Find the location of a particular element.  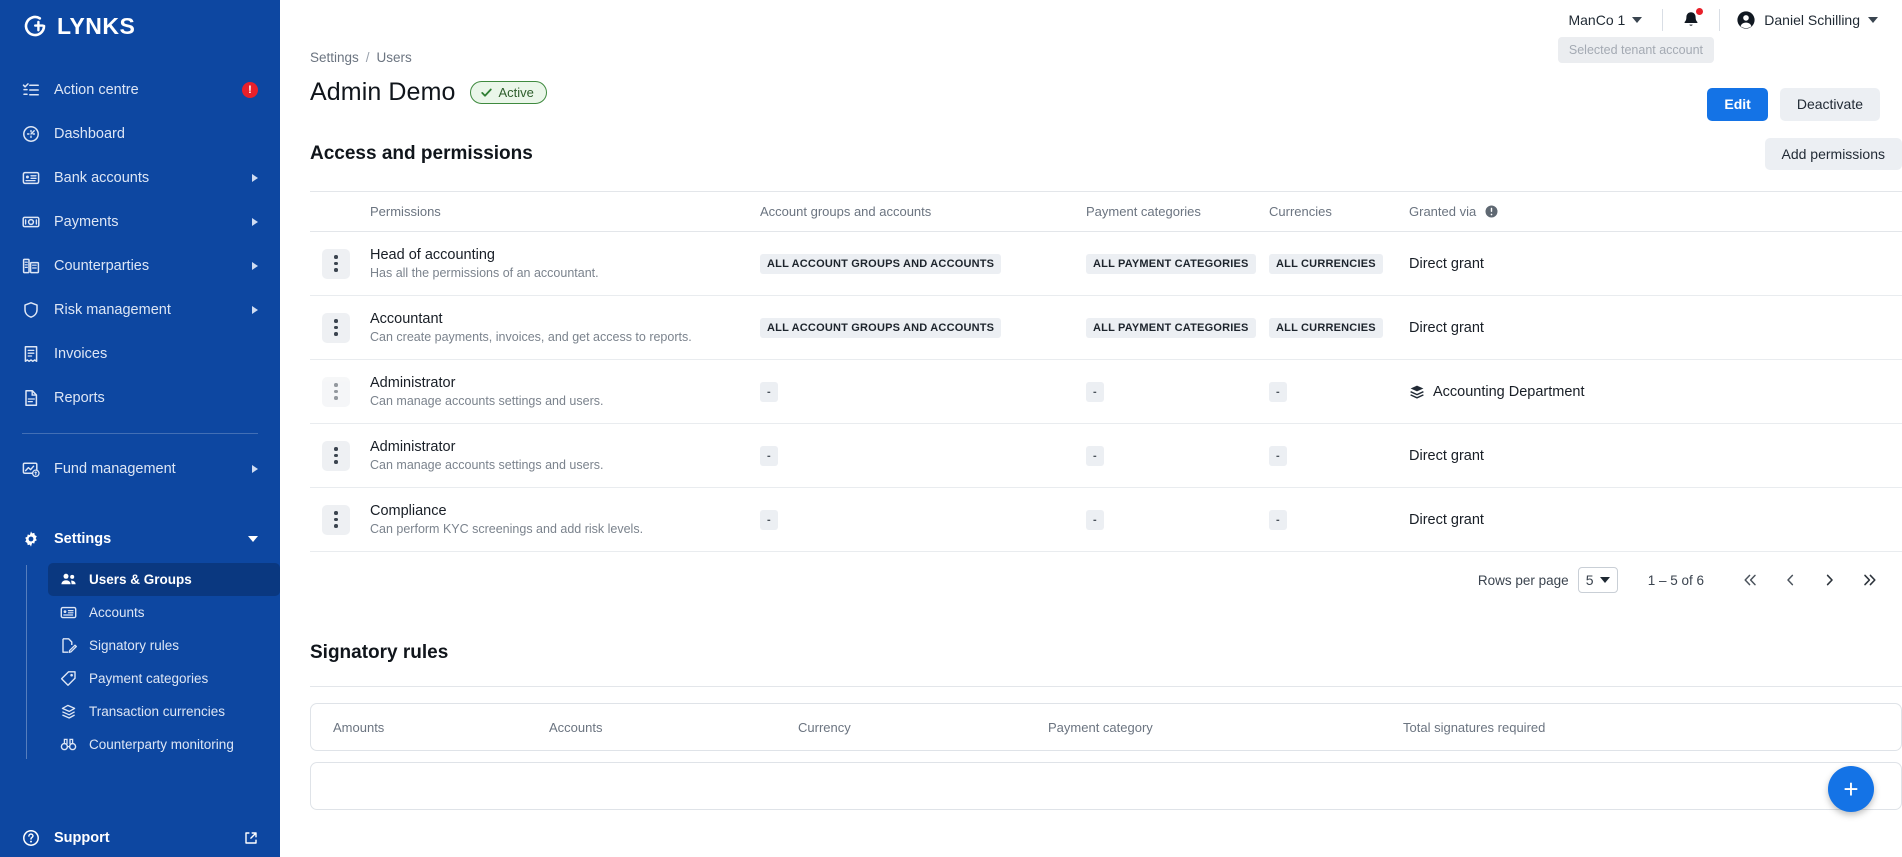

topbar: ManCo 1 Daniel Schilling is located at coordinates (1091, 20).